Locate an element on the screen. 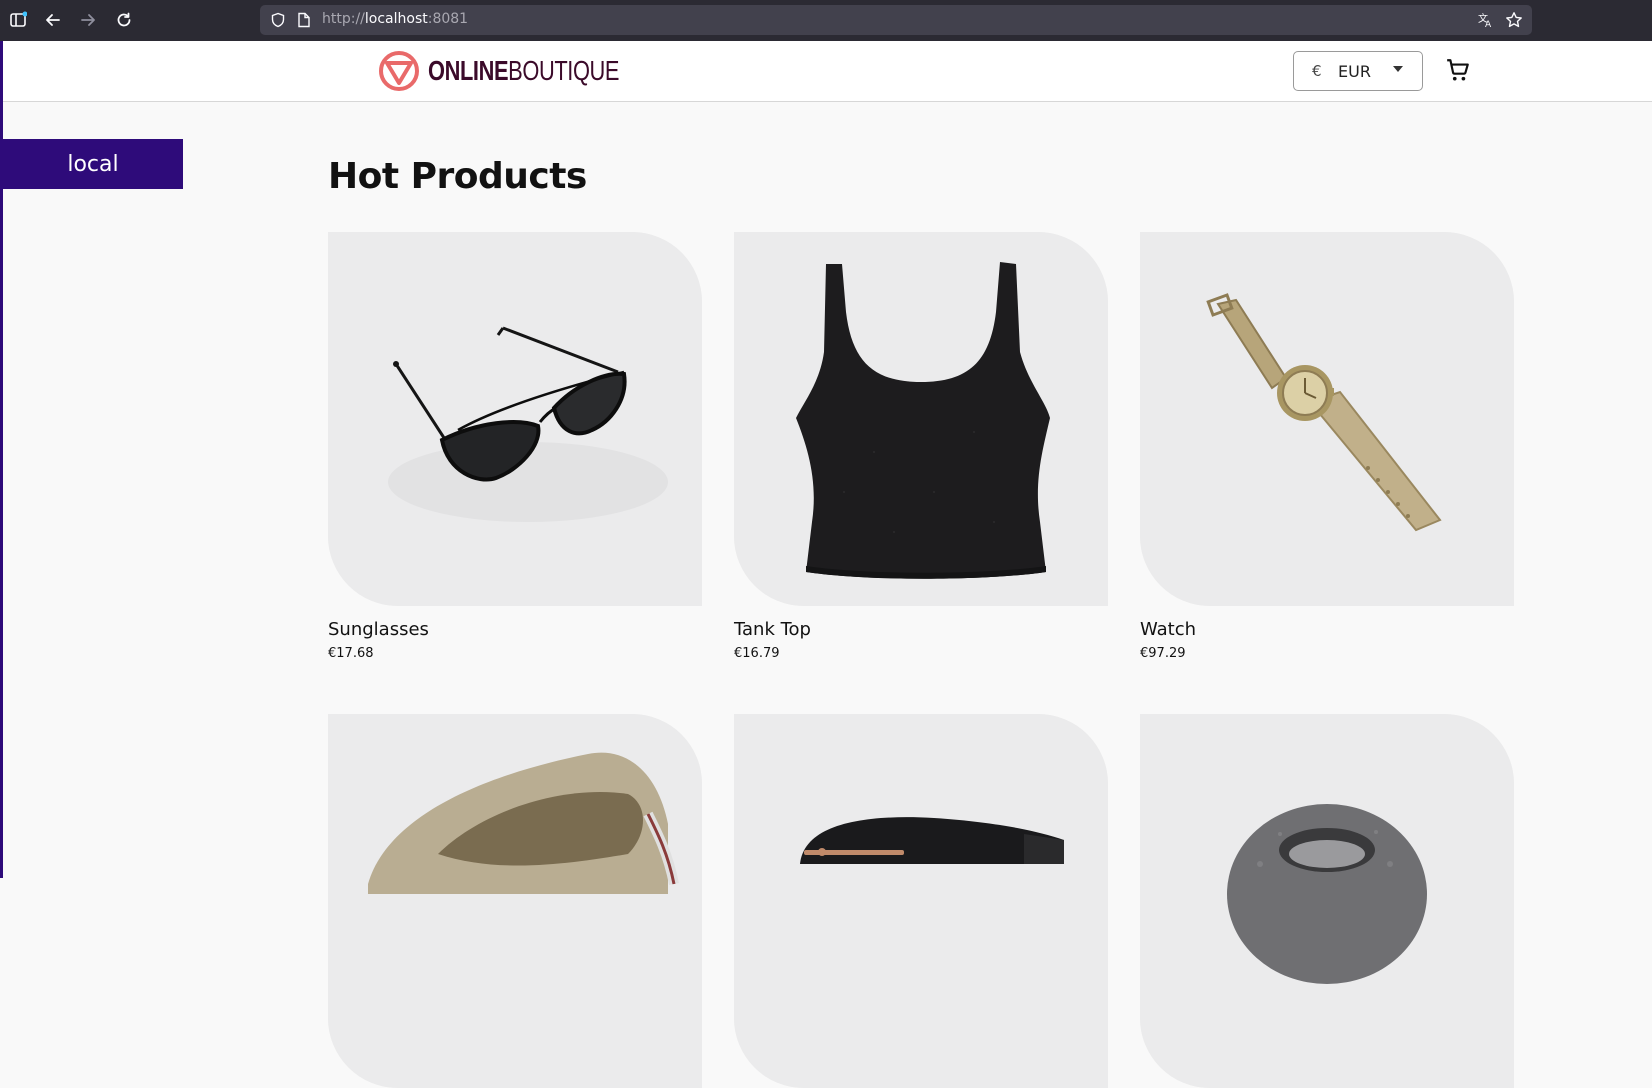 Image resolution: width=1652 pixels, height=1088 pixels. browser-toolbar: http://localhost:8081 文A is located at coordinates (826, 20).